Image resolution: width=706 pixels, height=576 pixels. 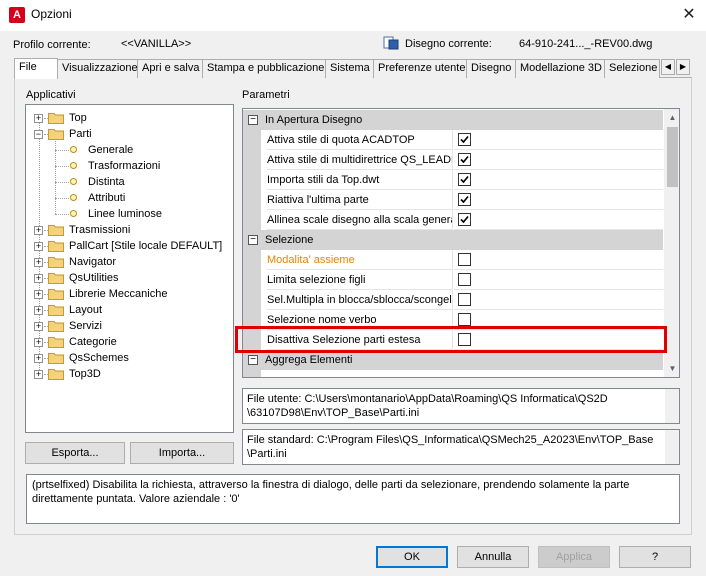 What do you see at coordinates (117, 182) in the screenshot?
I see `tree-item-distinta: Distinta` at bounding box center [117, 182].